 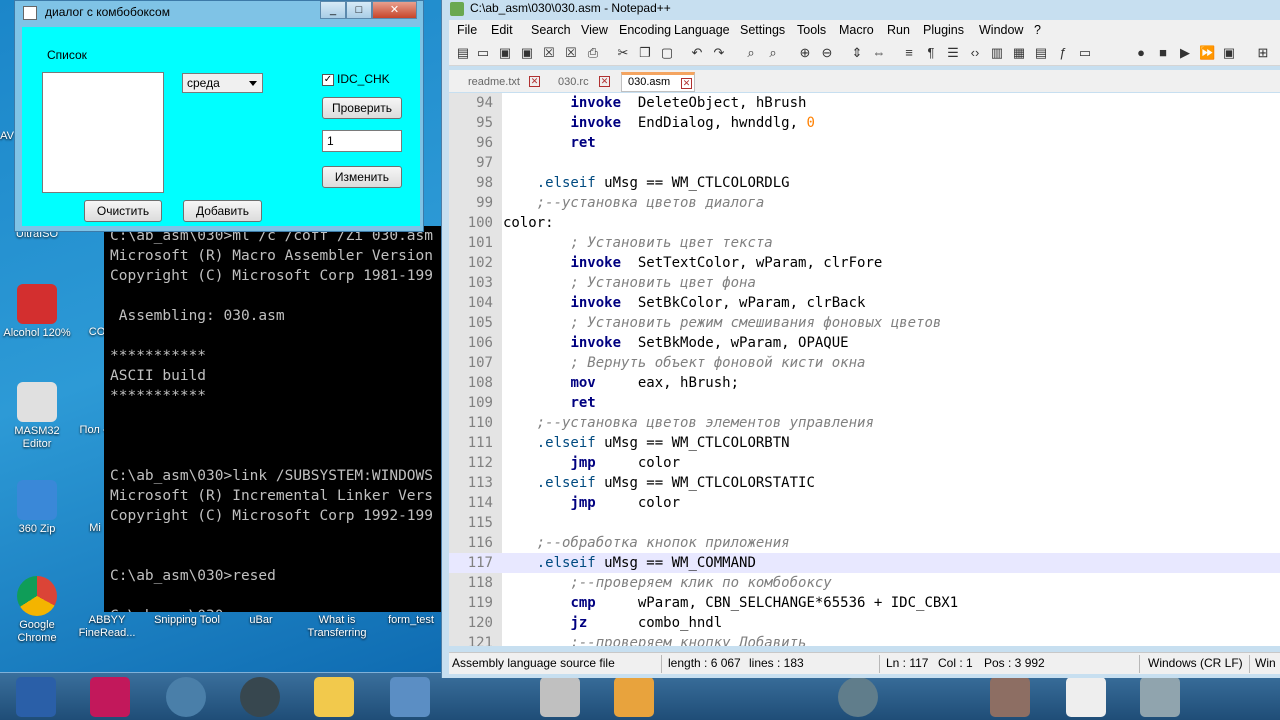 What do you see at coordinates (362, 141) in the screenshot?
I see `value-edit: 1` at bounding box center [362, 141].